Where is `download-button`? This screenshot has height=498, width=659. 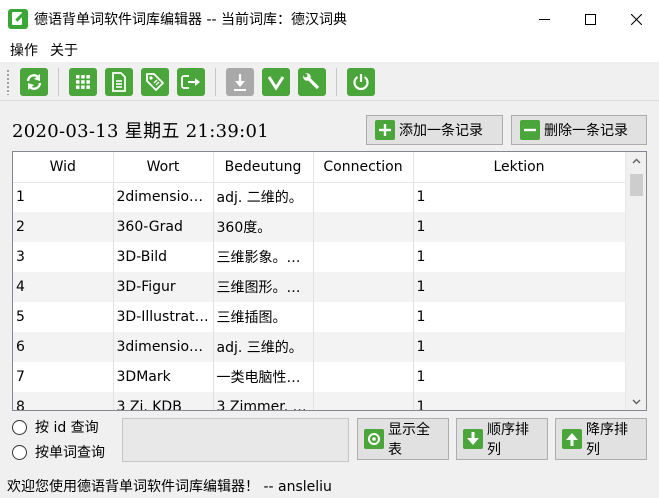
download-button is located at coordinates (240, 81).